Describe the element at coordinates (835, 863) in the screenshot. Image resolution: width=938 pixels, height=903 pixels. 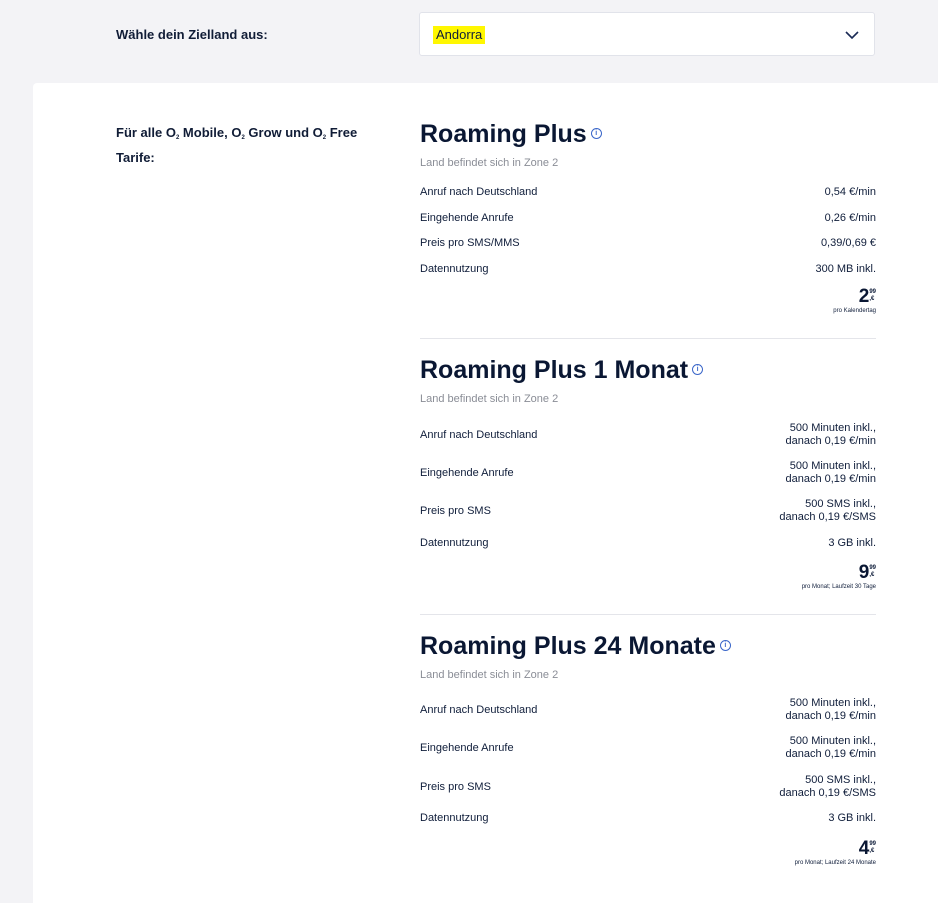
I see `price-note: pro Monat; Laufzeit 24 Monate` at that location.